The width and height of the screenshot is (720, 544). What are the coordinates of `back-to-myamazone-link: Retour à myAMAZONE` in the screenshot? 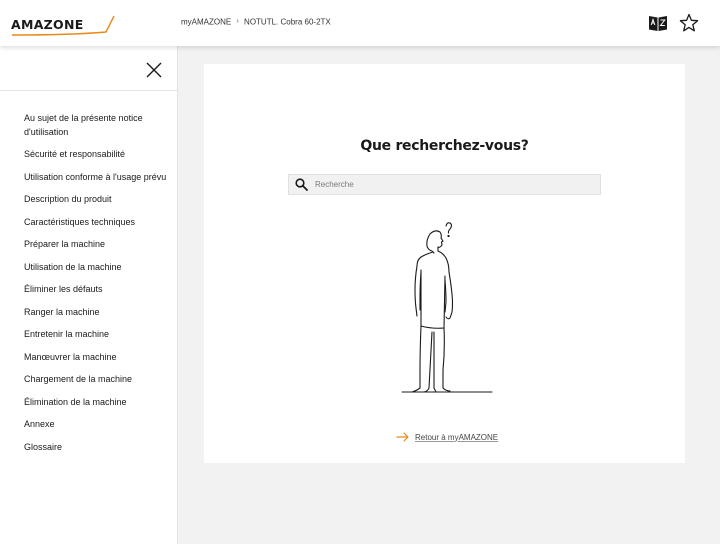 It's located at (447, 437).